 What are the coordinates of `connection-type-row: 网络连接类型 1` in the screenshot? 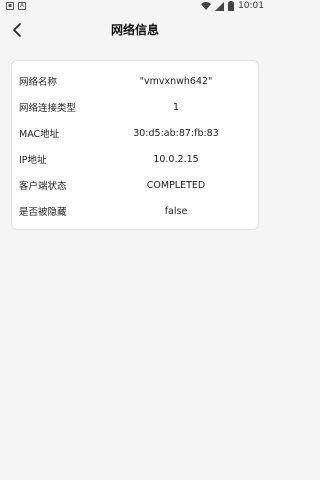 It's located at (136, 107).